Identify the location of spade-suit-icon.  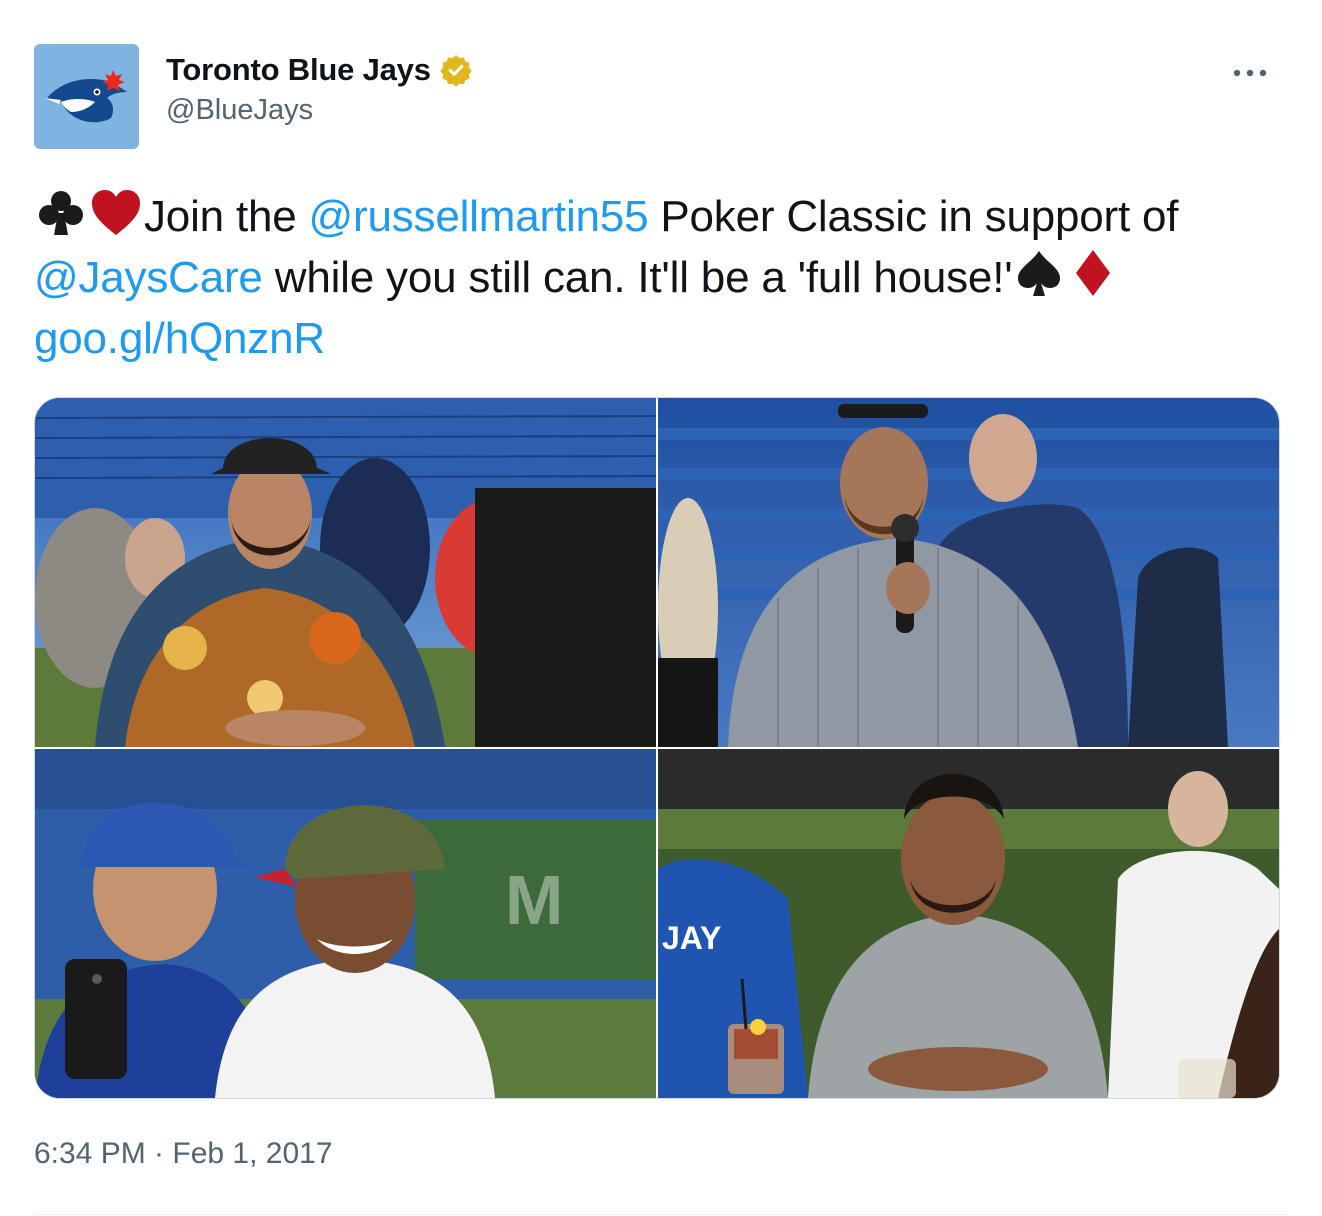
(1039, 273).